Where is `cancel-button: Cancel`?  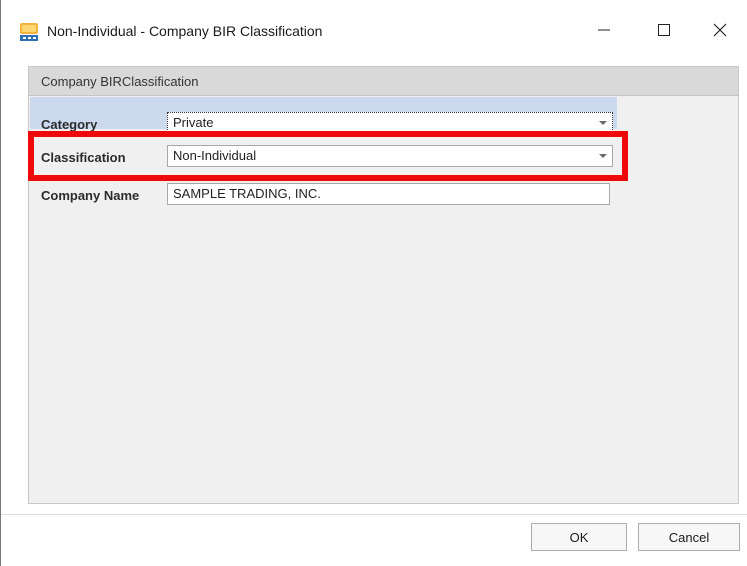 cancel-button: Cancel is located at coordinates (689, 537).